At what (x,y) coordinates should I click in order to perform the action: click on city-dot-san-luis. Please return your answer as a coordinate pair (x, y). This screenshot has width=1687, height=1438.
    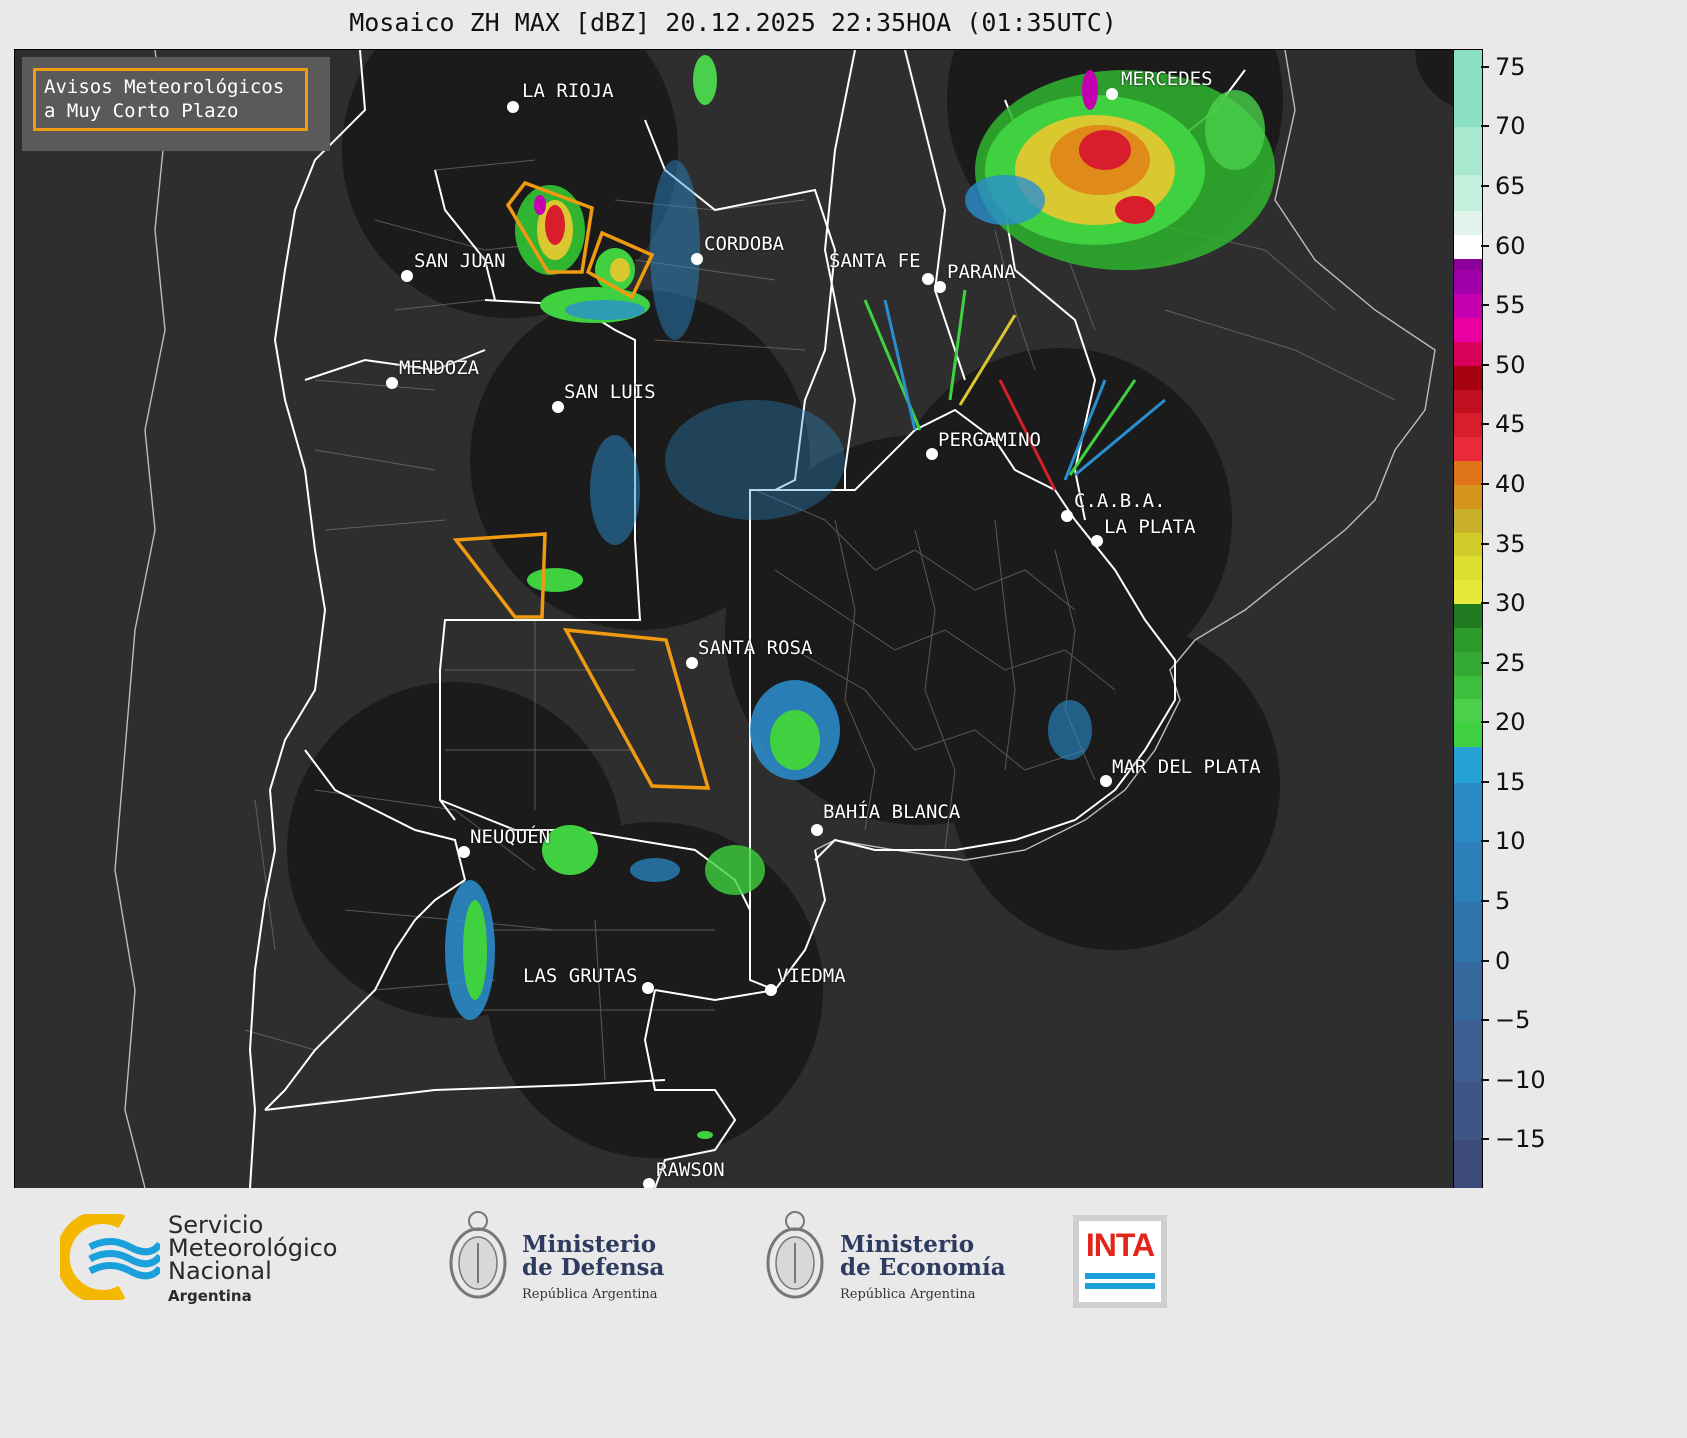
    Looking at the image, I should click on (558, 407).